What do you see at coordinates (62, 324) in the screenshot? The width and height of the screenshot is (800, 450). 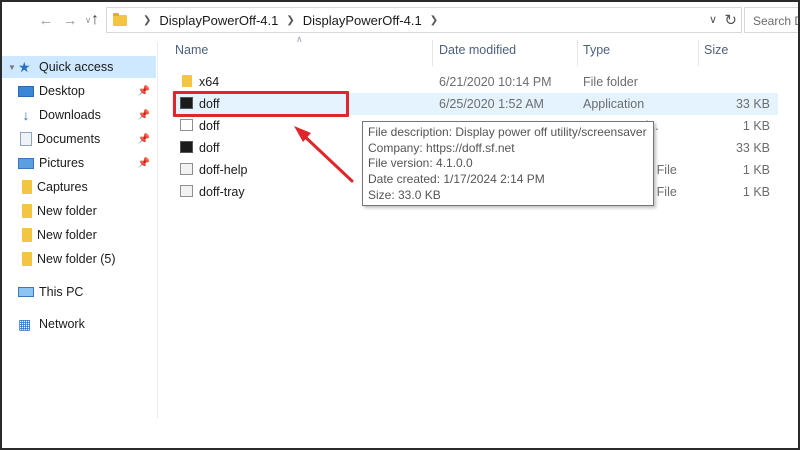 I see `nav-item-label: Network` at bounding box center [62, 324].